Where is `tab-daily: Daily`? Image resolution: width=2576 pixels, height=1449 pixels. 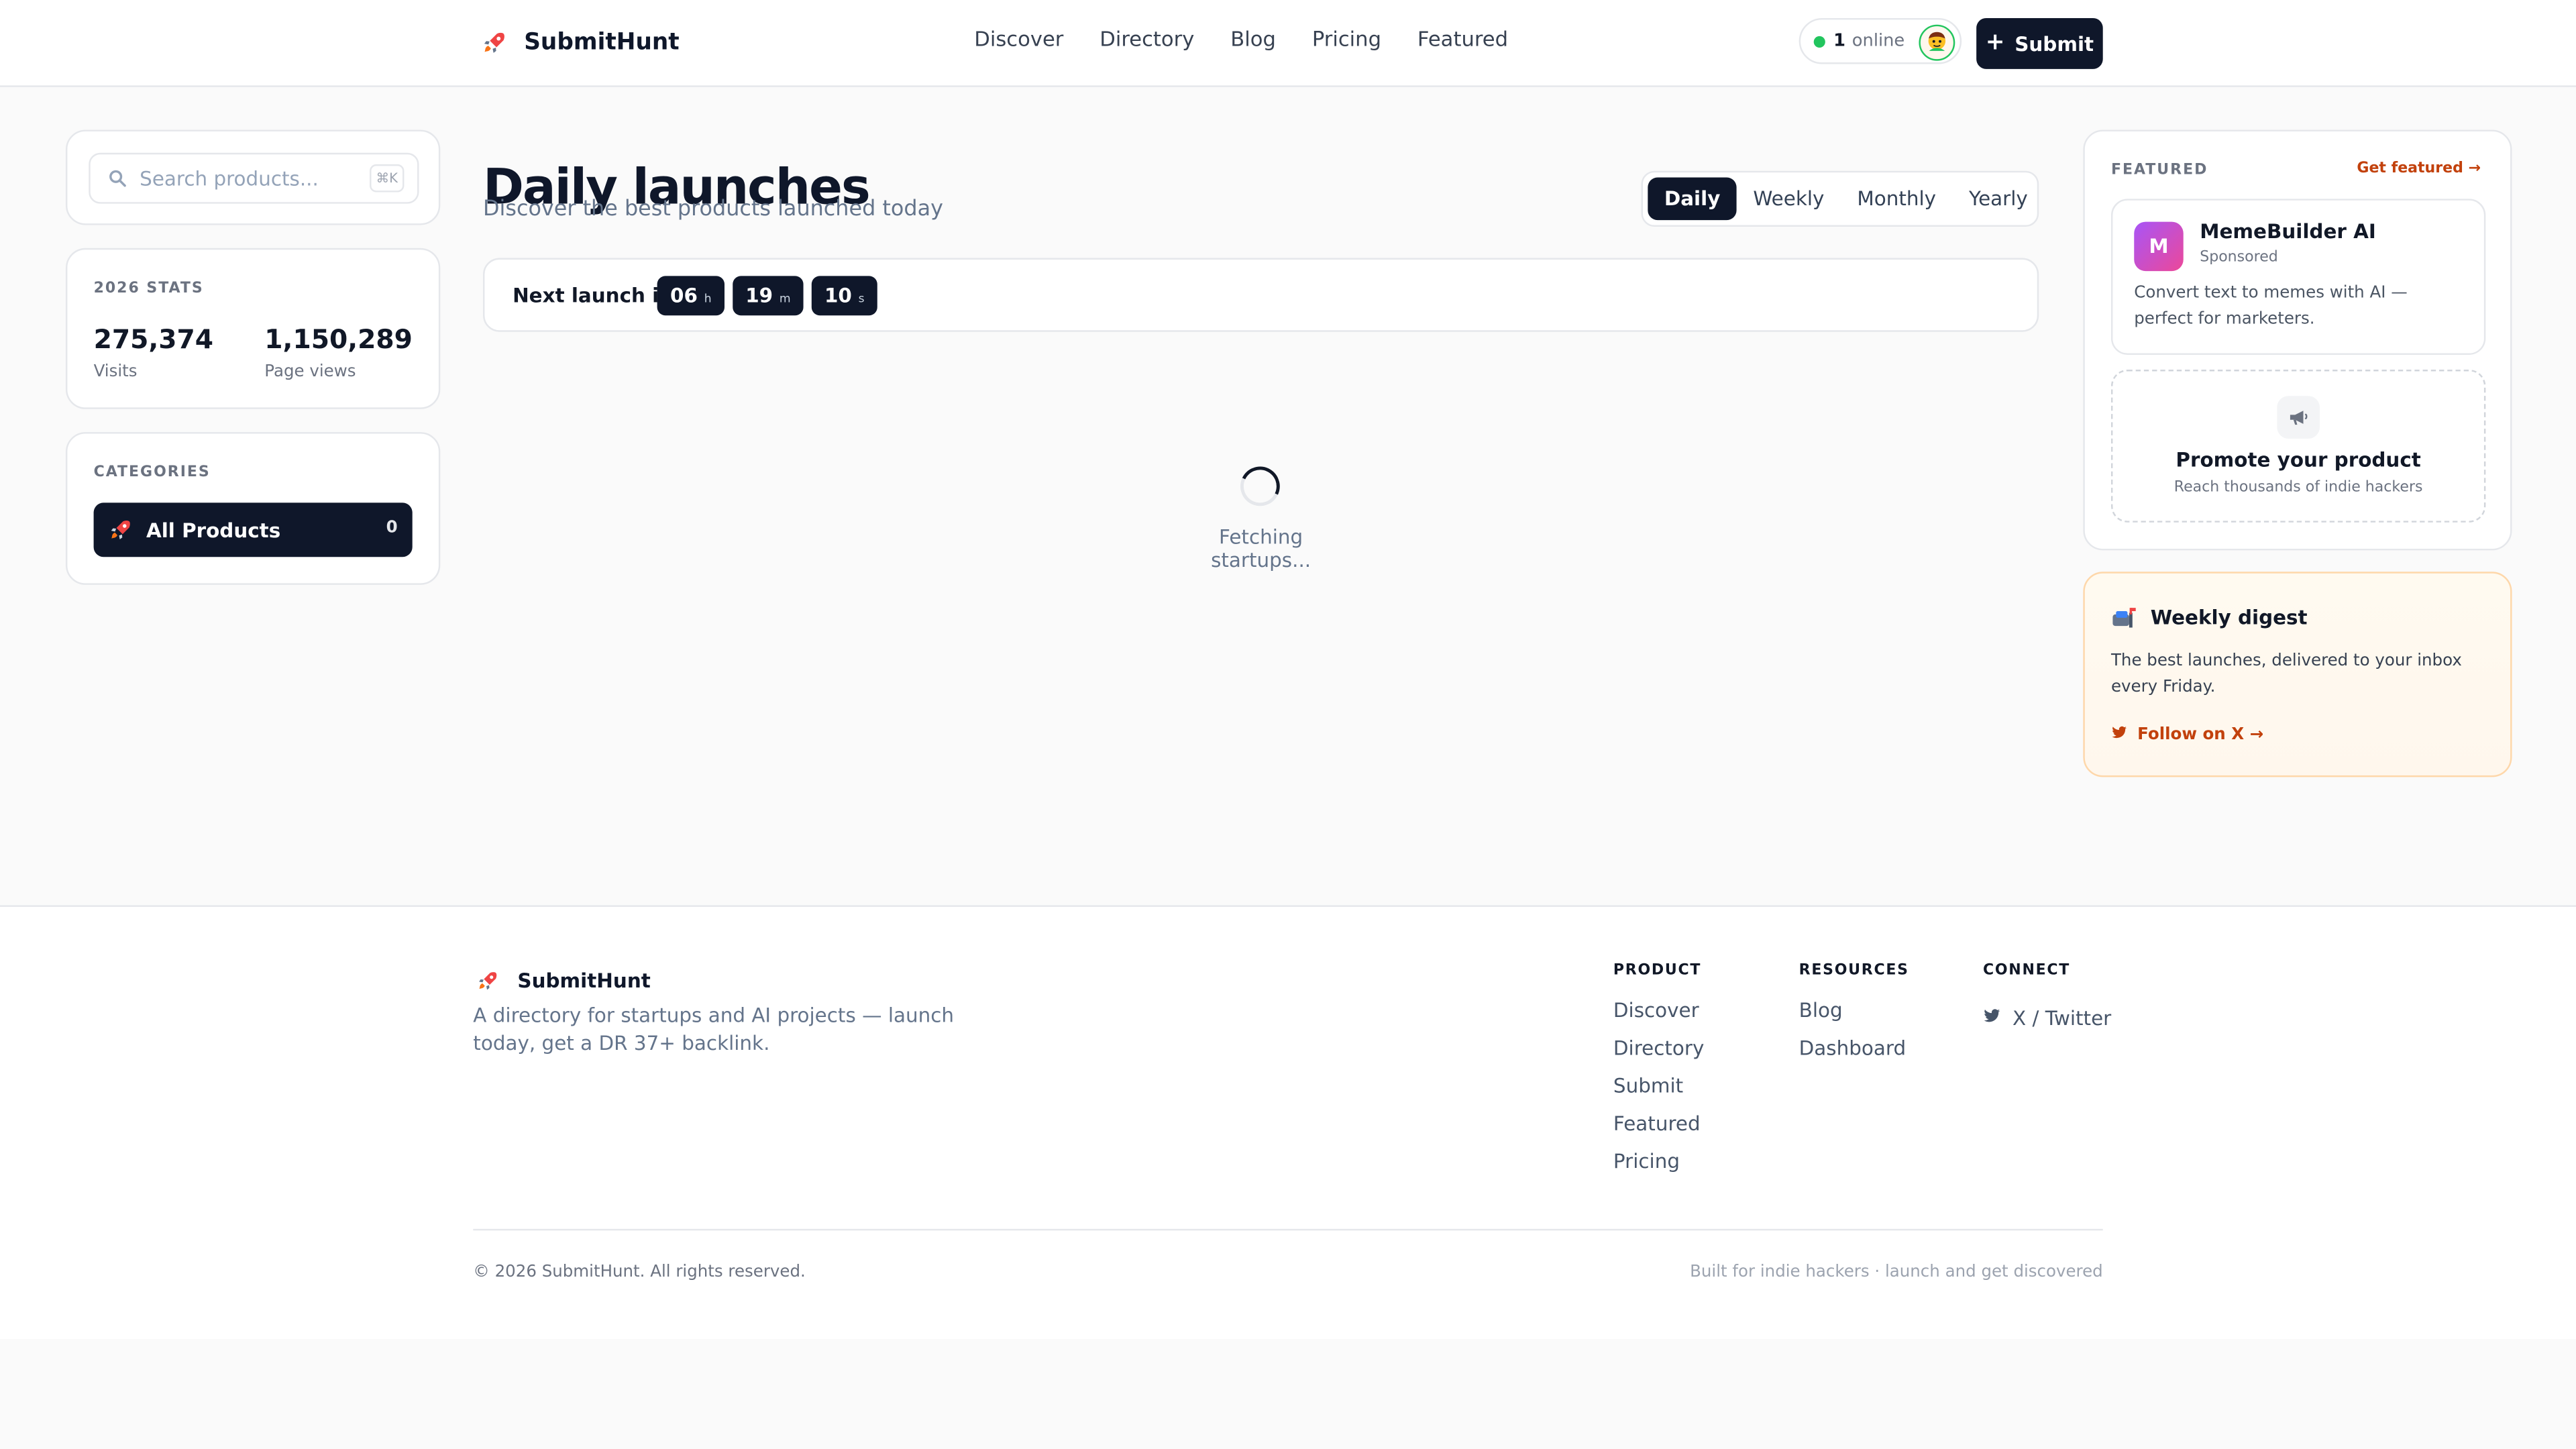
tab-daily: Daily is located at coordinates (1692, 199).